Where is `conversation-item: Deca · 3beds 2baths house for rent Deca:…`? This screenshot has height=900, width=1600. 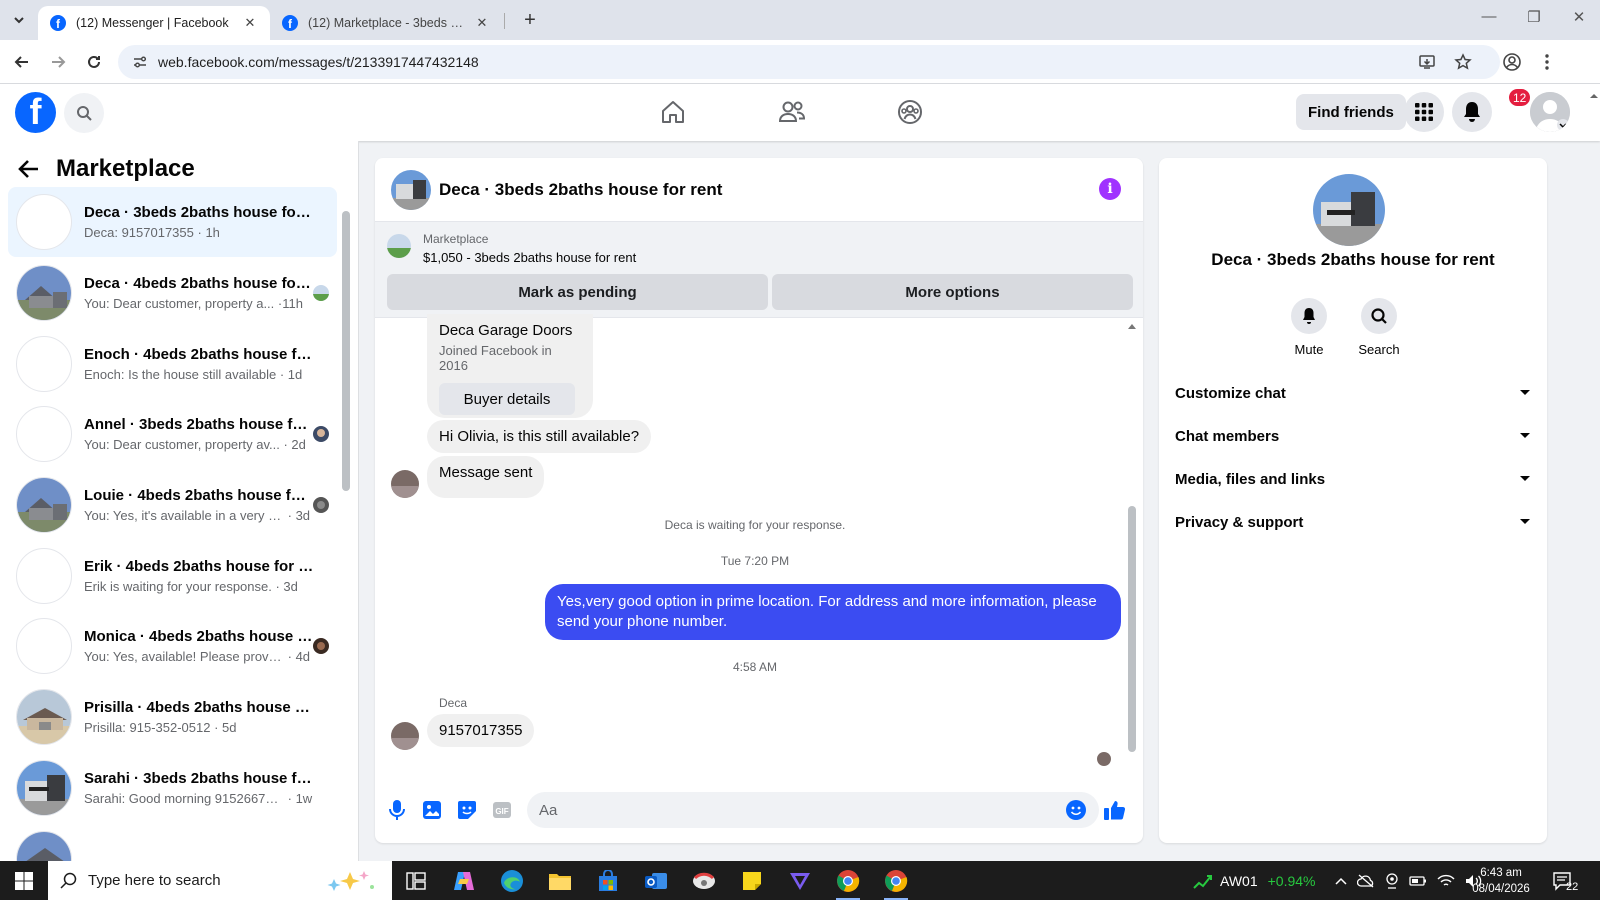
conversation-item: Deca · 3beds 2baths house for rent Deca:… is located at coordinates (172, 222).